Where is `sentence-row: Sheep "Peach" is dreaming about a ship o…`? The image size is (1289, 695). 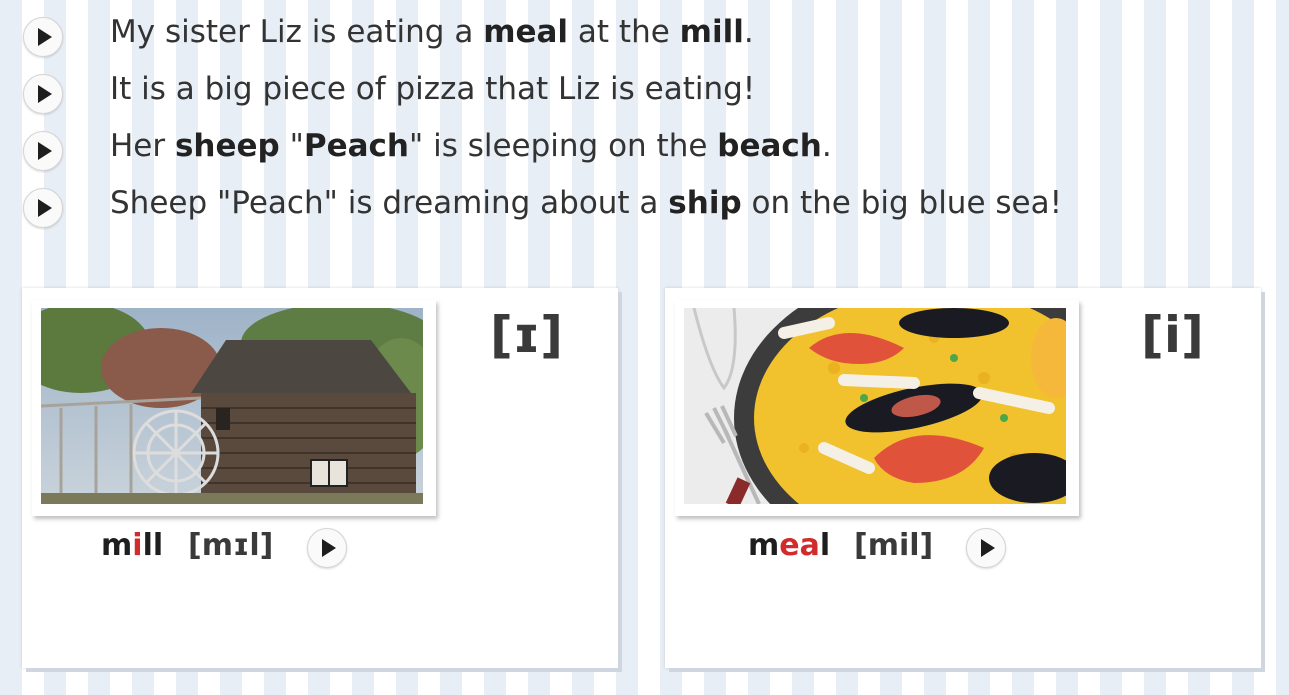
sentence-row: Sheep "Peach" is dreaming about a ship o… is located at coordinates (644, 207).